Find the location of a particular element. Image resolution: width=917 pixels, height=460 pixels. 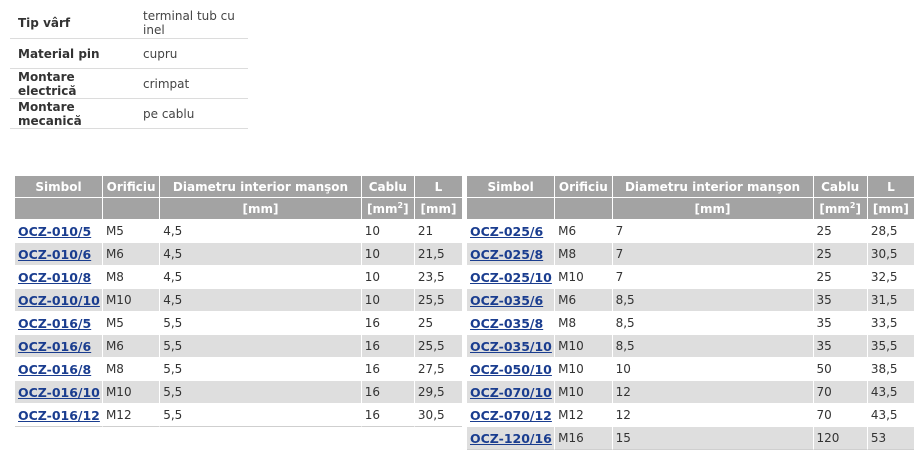

cell-l: 29,5 is located at coordinates (438, 392).